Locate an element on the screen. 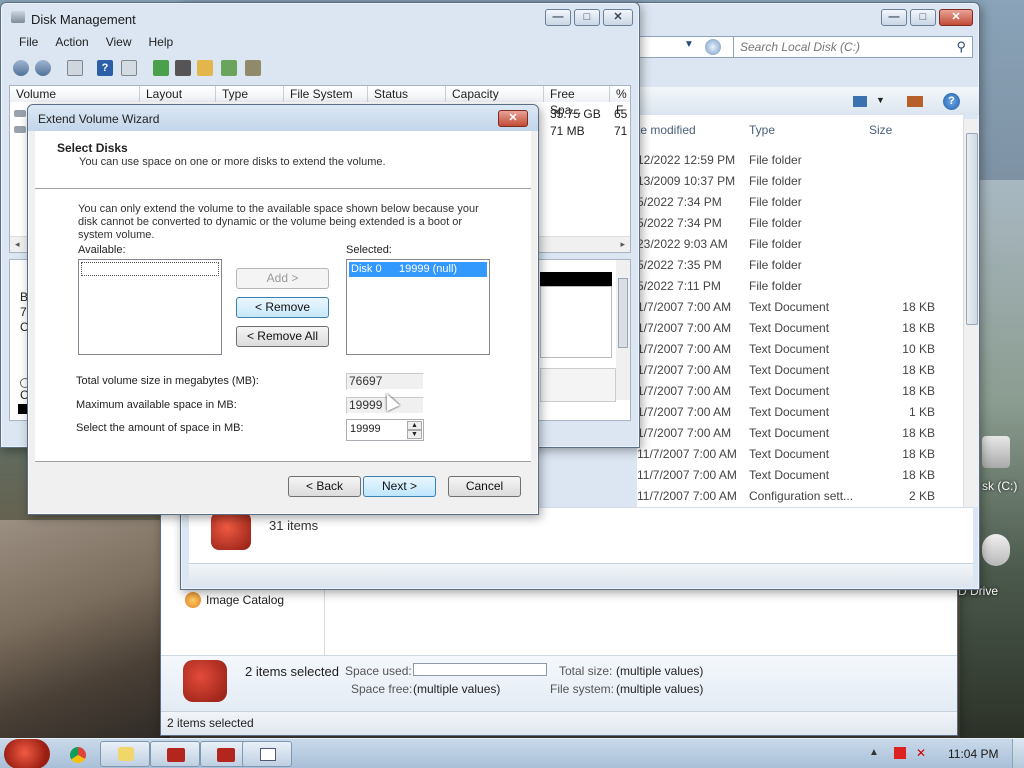 The image size is (1024, 768). partition-block is located at coordinates (576, 322).